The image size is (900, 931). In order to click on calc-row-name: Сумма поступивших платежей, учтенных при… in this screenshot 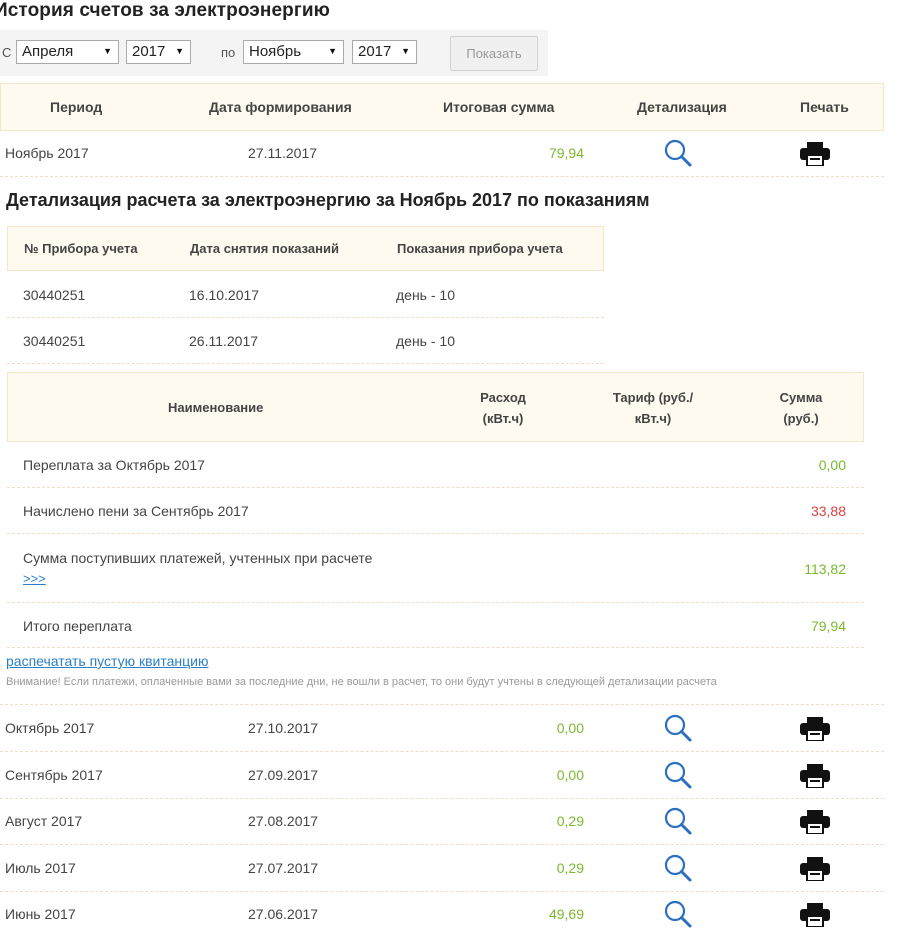, I will do `click(198, 558)`.